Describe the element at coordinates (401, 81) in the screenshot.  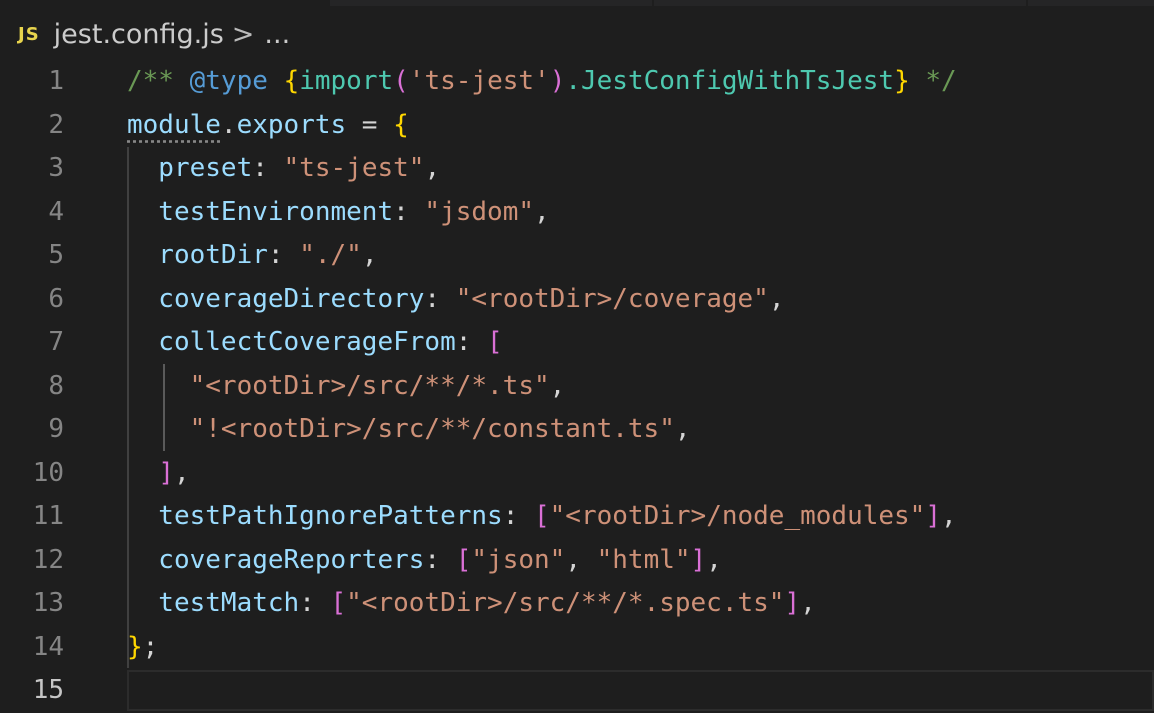
I see `code-token: (` at that location.